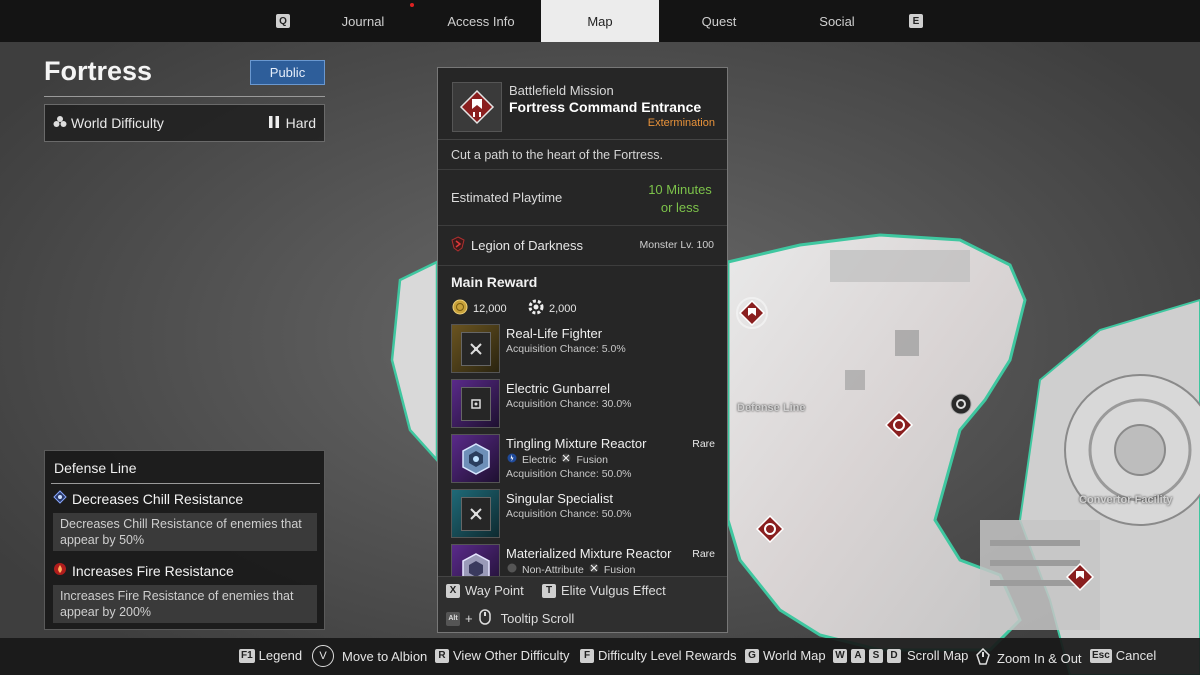  Describe the element at coordinates (412, 5) in the screenshot. I see `notification-dot` at that location.